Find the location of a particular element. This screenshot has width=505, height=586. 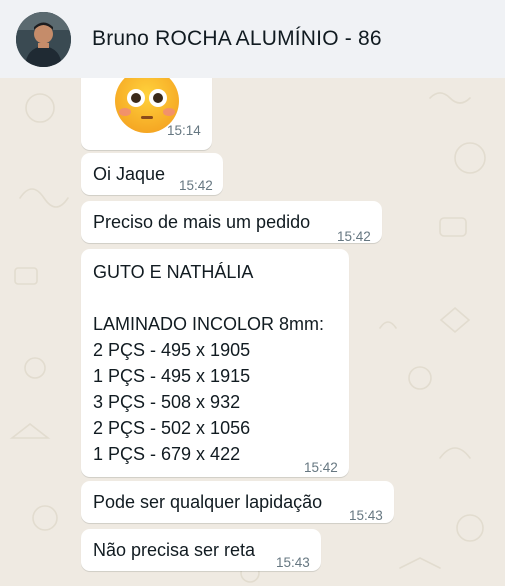

message-line is located at coordinates (208, 298).